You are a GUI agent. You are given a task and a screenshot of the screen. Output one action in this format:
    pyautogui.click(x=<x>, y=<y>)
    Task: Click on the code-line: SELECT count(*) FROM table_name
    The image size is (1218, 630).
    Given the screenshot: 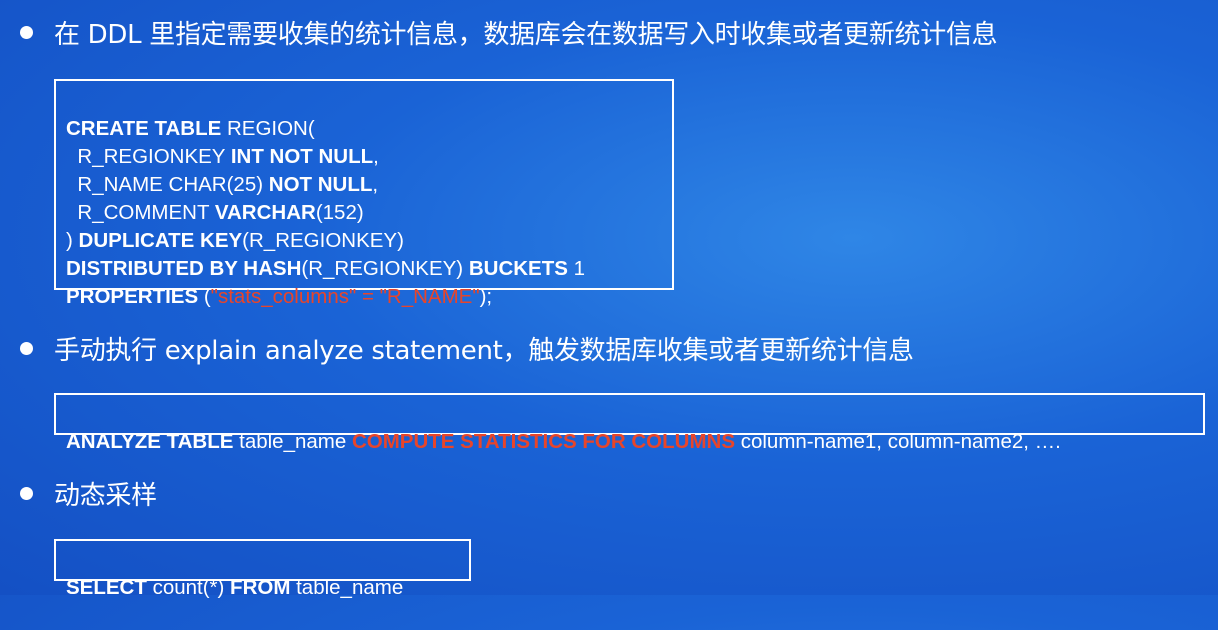 What is the action you would take?
    pyautogui.click(x=267, y=588)
    